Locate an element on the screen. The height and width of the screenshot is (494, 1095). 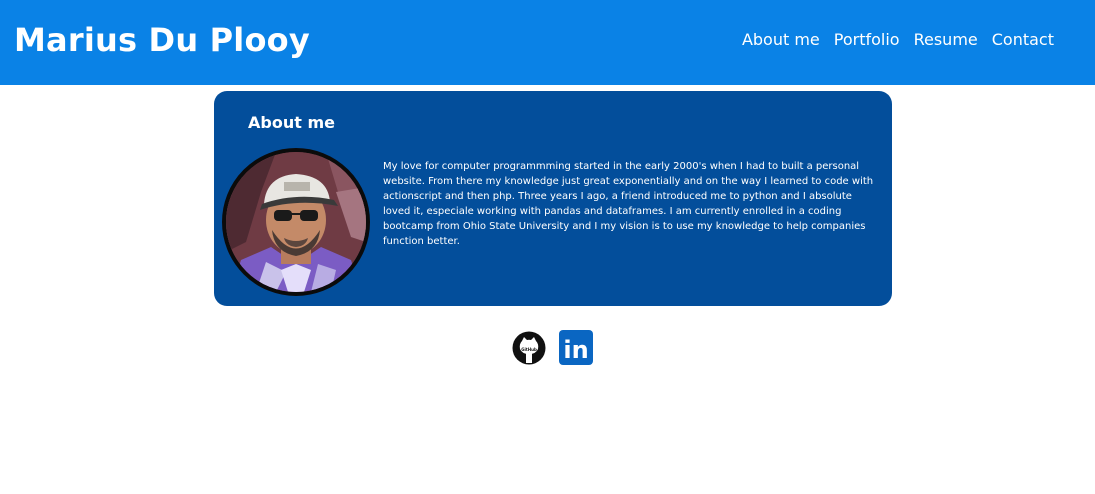
main-nav: About me Portfolio Resume Contact is located at coordinates (898, 40).